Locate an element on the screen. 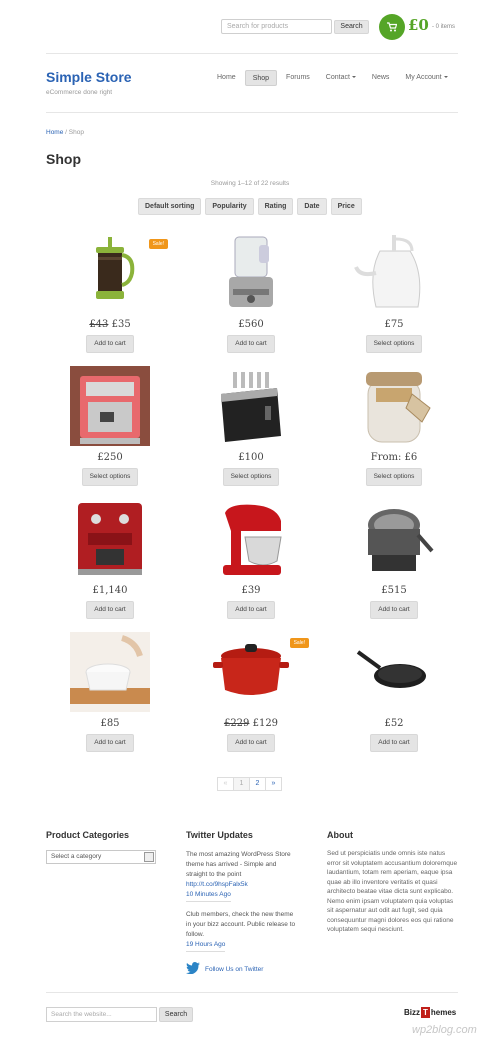 The image size is (500, 1041). product-card: £560 Add to cart is located at coordinates (251, 293).